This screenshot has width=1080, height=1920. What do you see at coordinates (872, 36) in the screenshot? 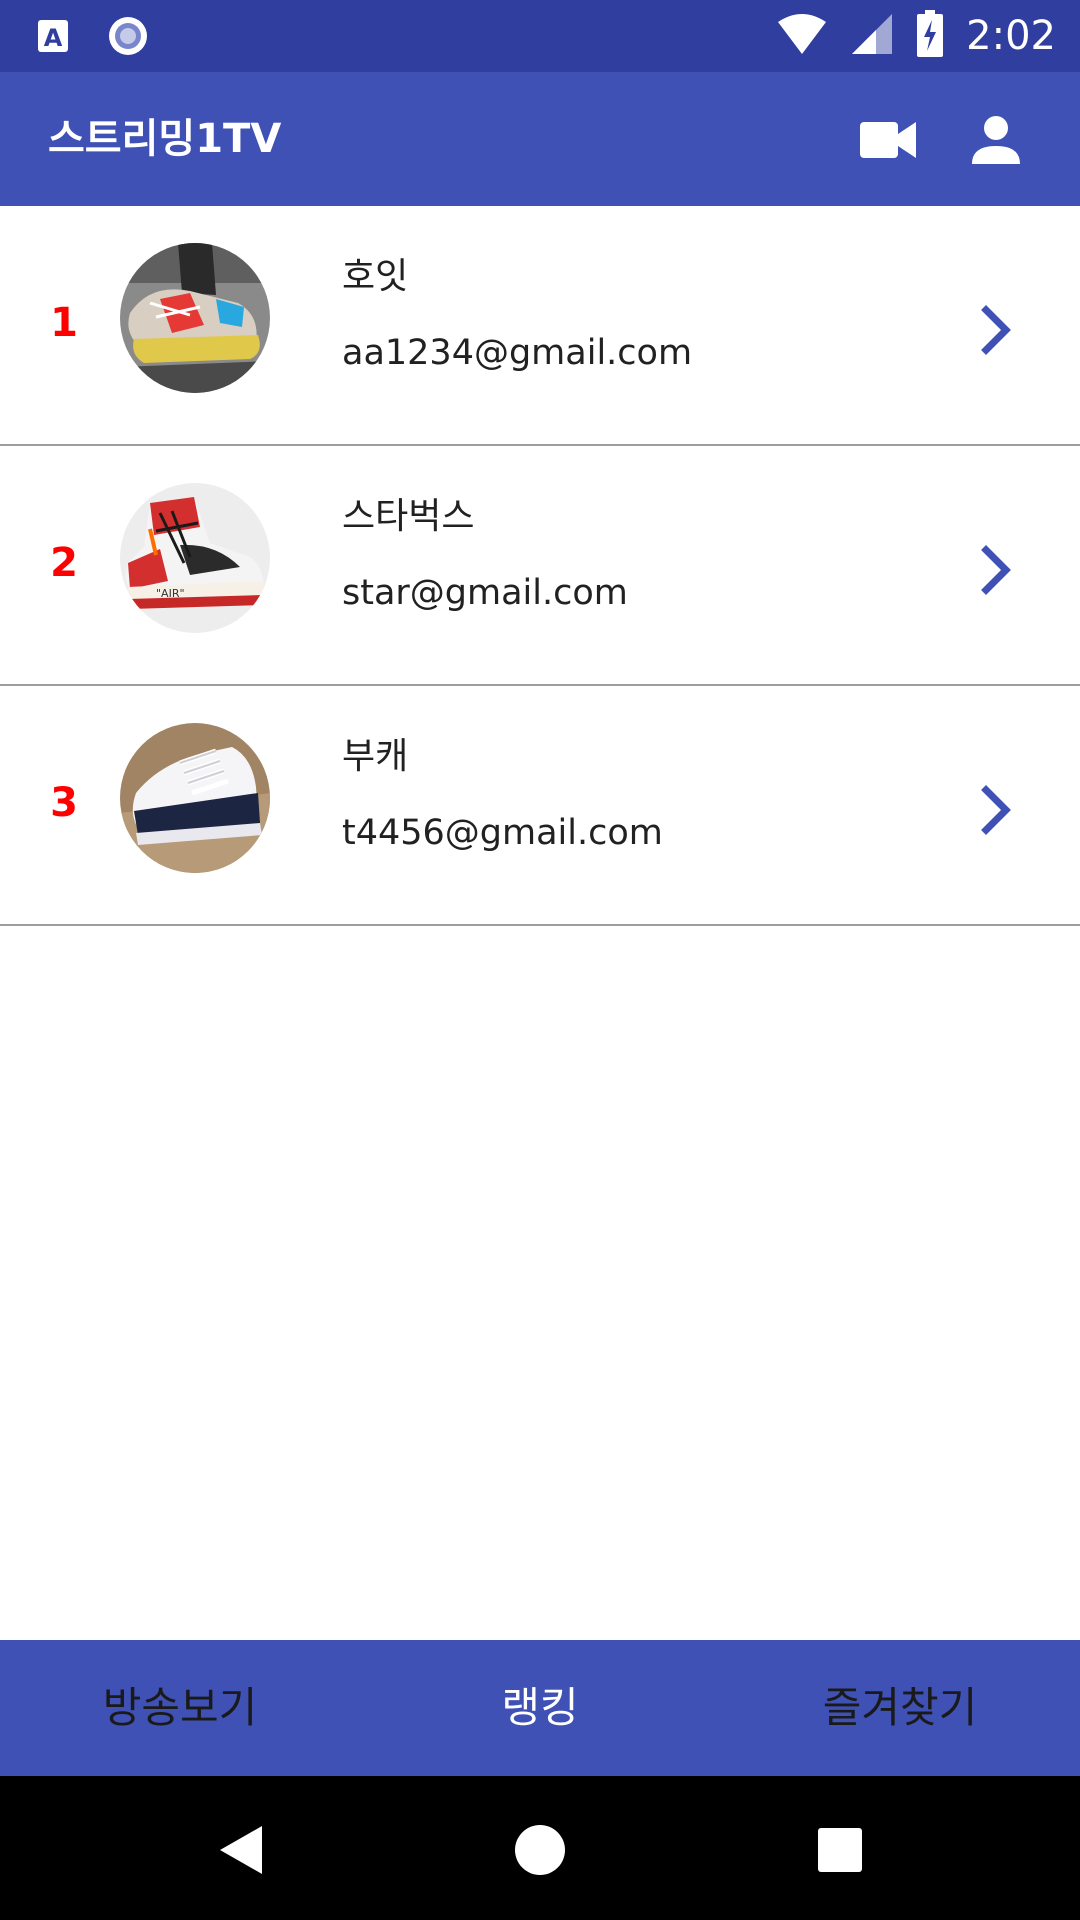
I see `cell-signal-icon` at bounding box center [872, 36].